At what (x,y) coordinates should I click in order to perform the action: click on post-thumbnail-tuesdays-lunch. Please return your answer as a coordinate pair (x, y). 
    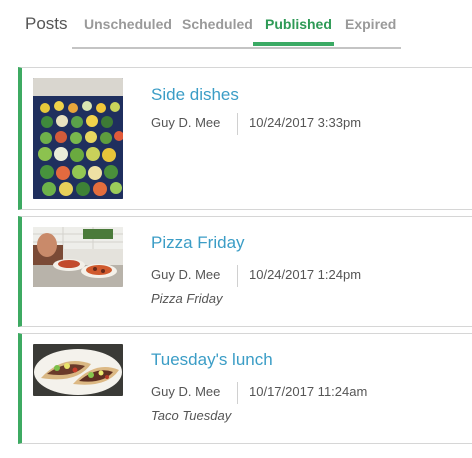
    Looking at the image, I should click on (78, 370).